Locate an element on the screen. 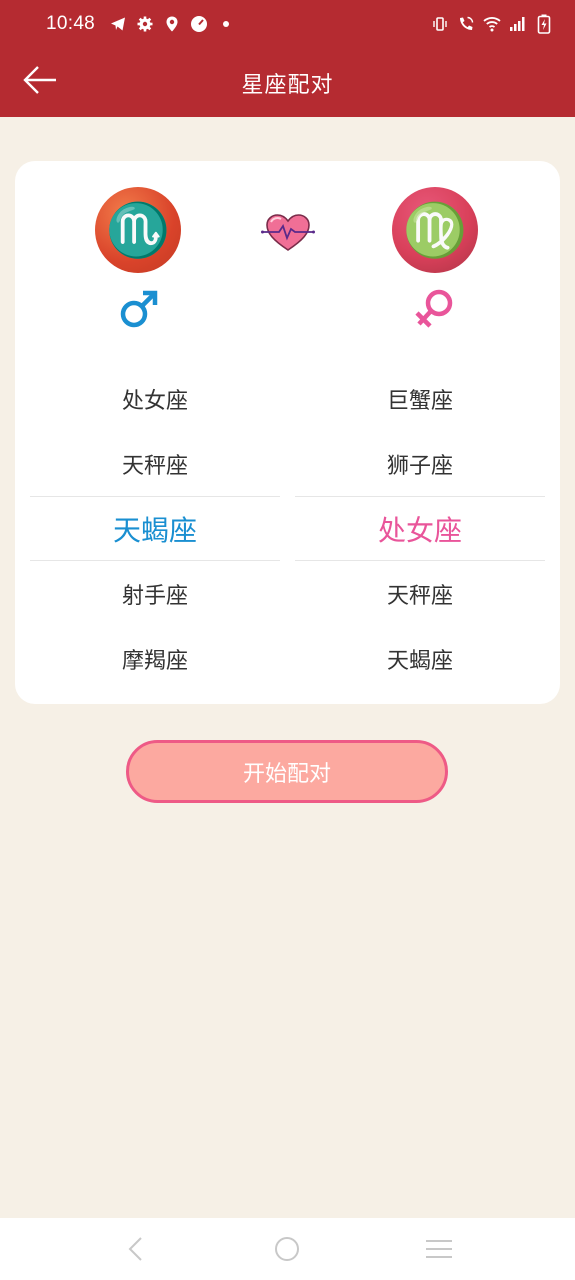 The width and height of the screenshot is (575, 1280). wifi-icon is located at coordinates (492, 24).